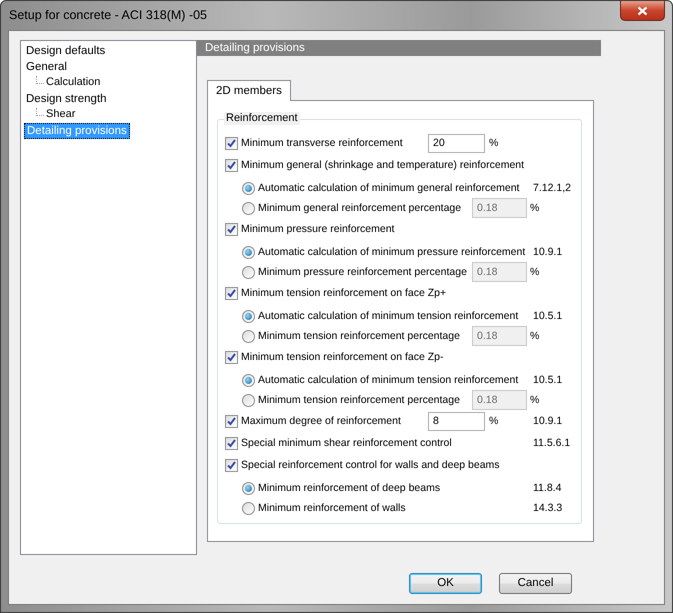 The height and width of the screenshot is (613, 673). What do you see at coordinates (392, 252) in the screenshot?
I see `option-label: Automatic calculation of minimum pressure reinforcement` at bounding box center [392, 252].